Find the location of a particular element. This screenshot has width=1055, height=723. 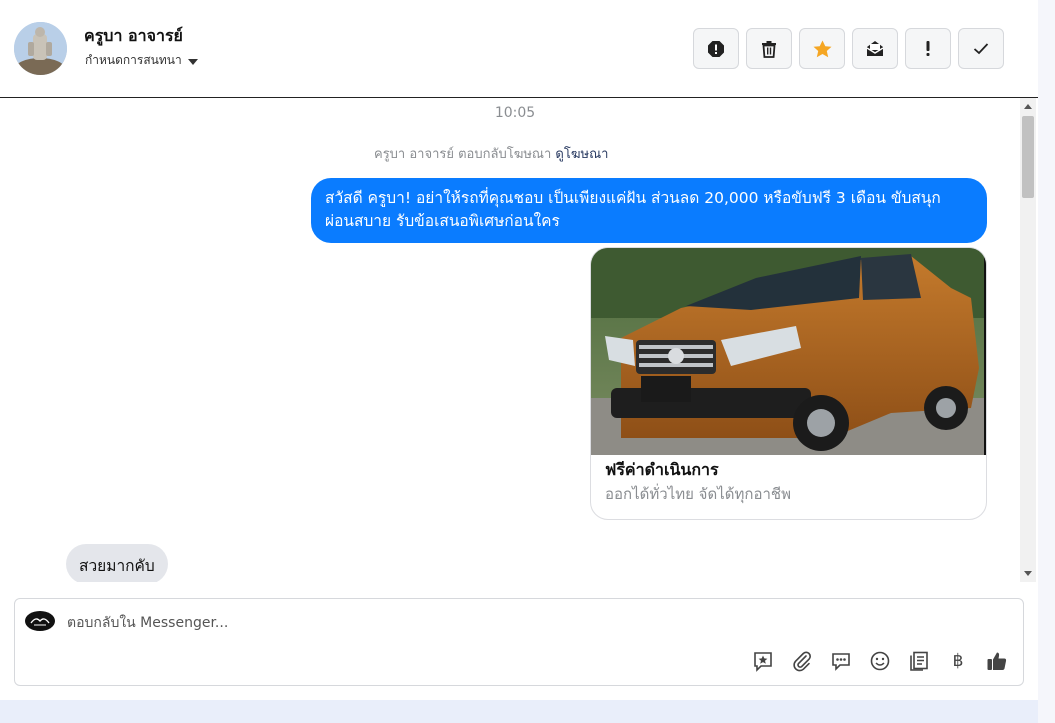

attachment-button is located at coordinates (802, 661).